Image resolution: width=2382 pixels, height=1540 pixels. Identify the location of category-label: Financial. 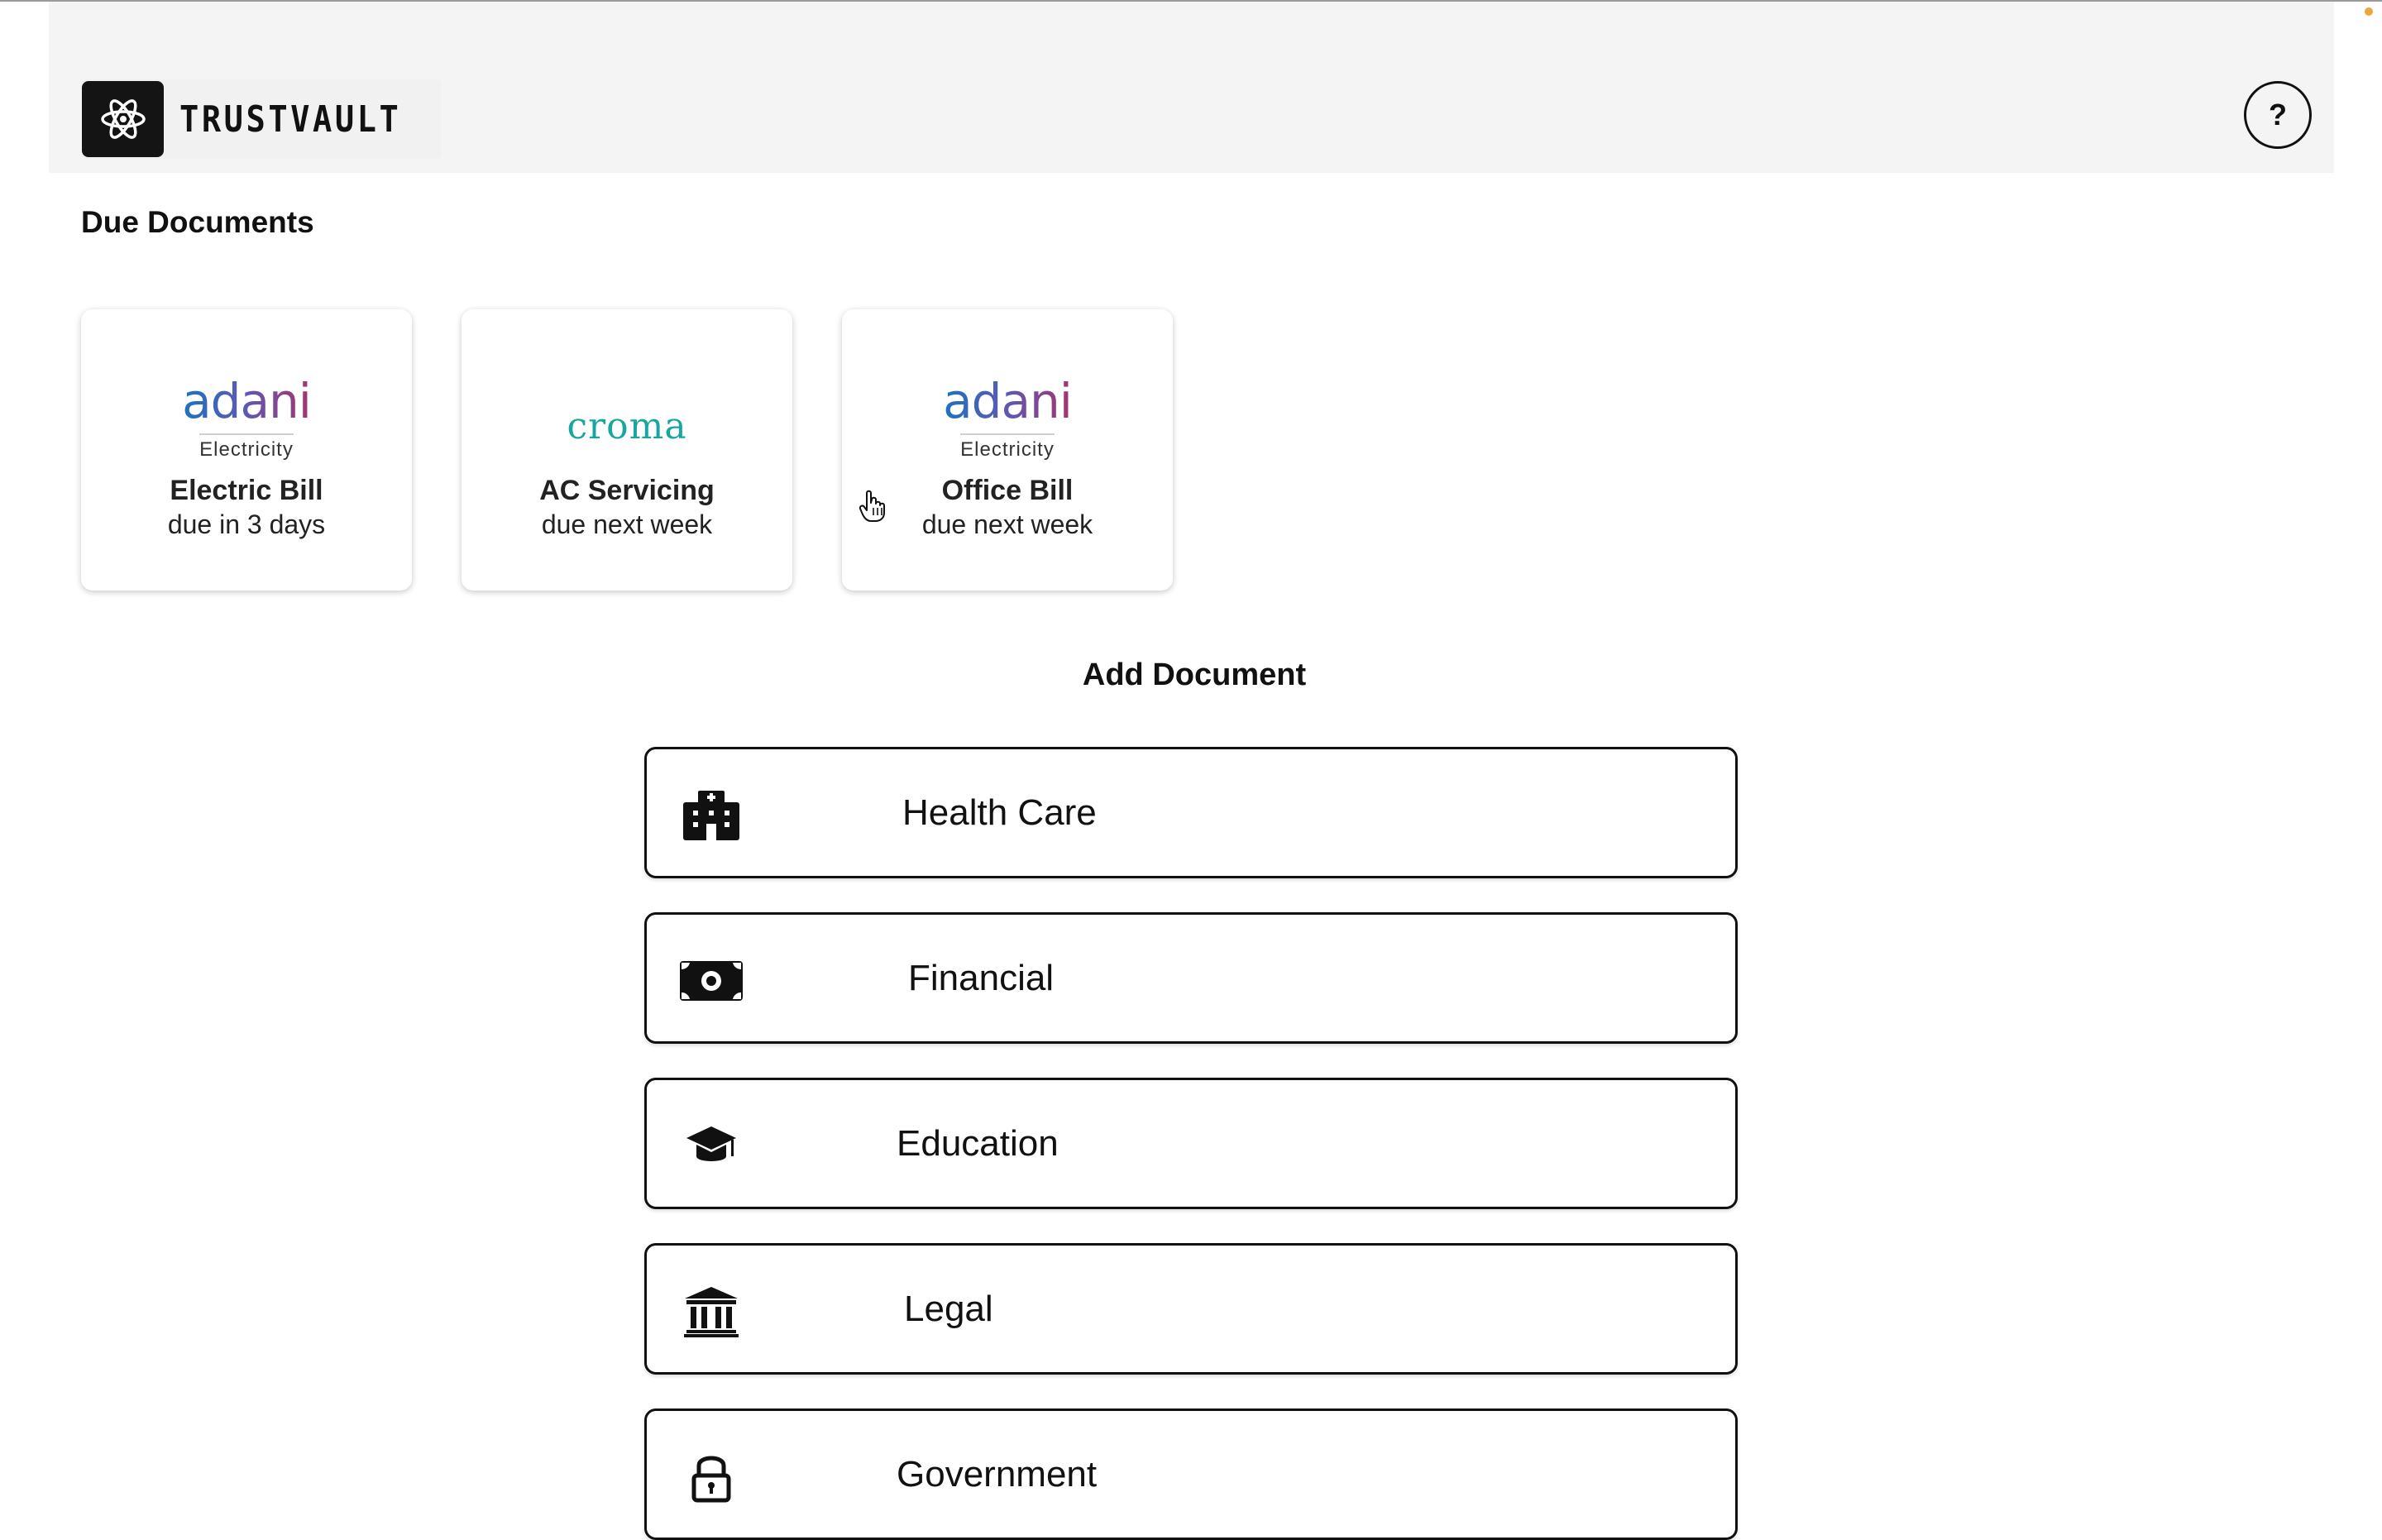
(981, 977).